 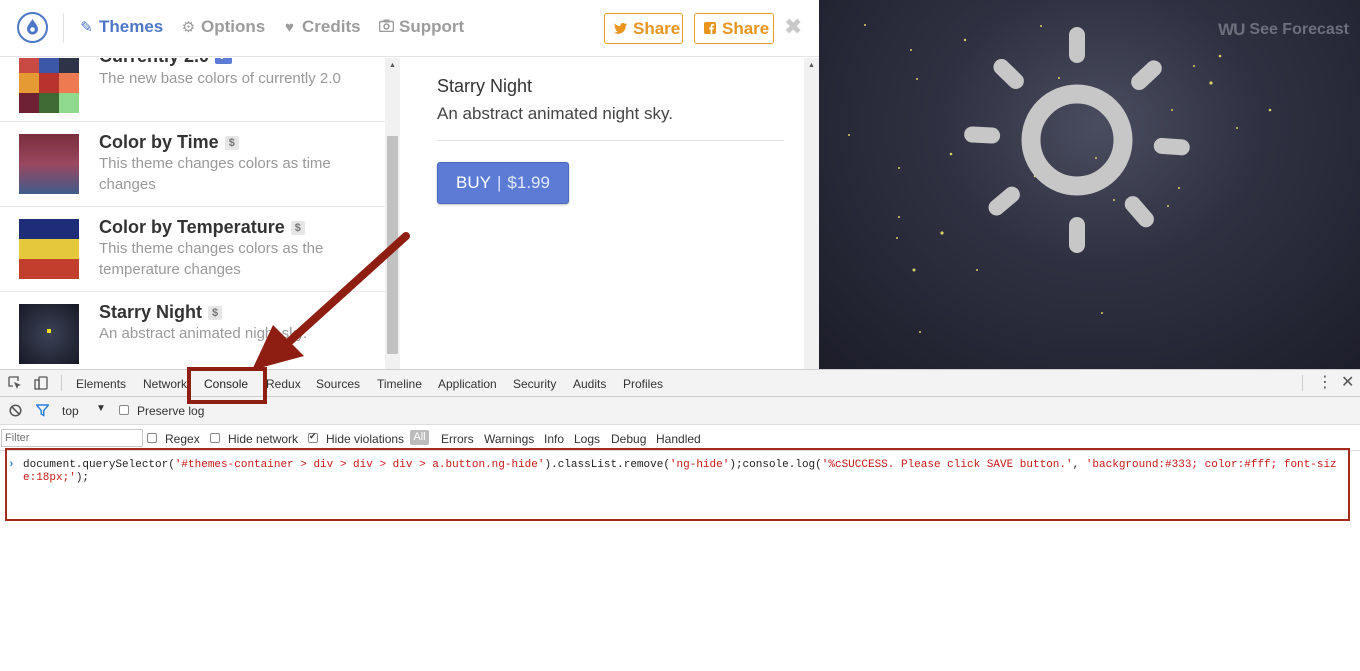 I want to click on devtools-tab-redux: Redux, so click(x=283, y=384).